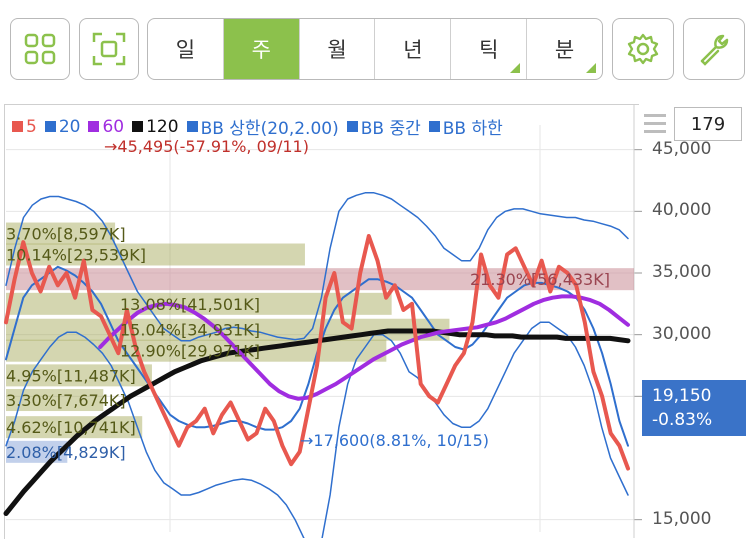  What do you see at coordinates (31, 126) in the screenshot?
I see `legend-label: 5` at bounding box center [31, 126].